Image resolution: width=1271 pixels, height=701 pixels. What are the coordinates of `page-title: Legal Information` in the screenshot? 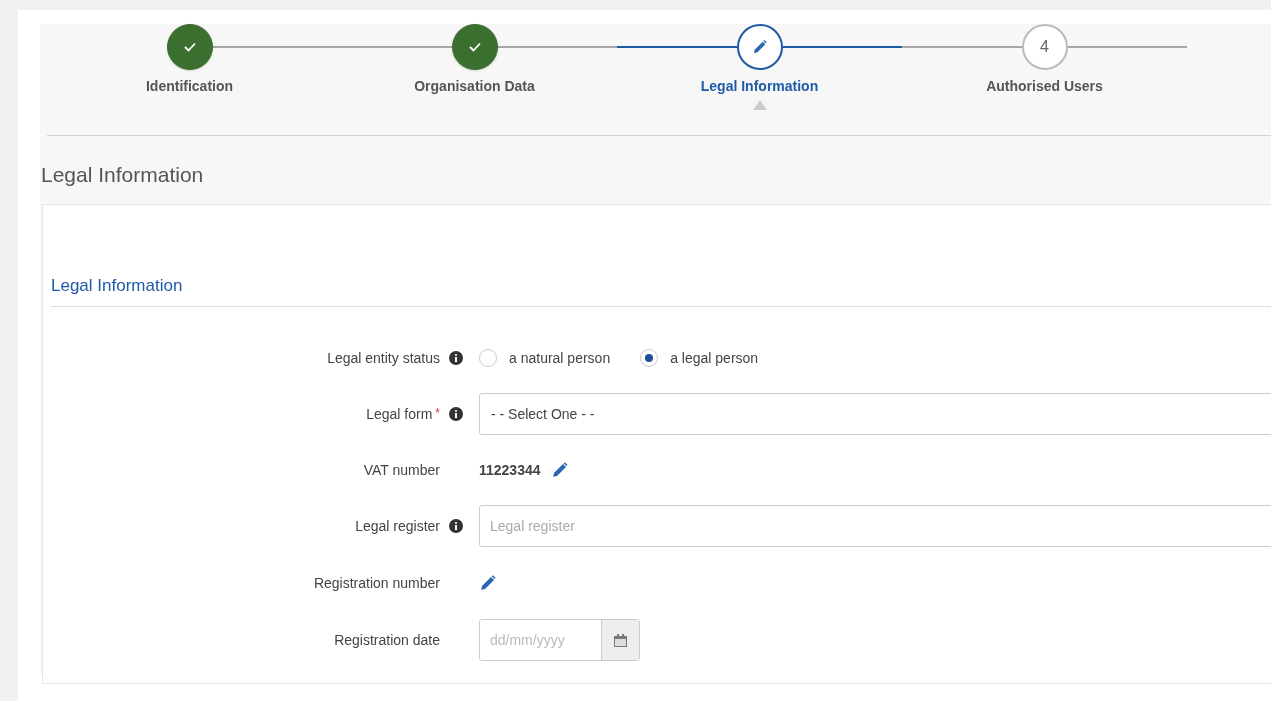 It's located at (123, 175).